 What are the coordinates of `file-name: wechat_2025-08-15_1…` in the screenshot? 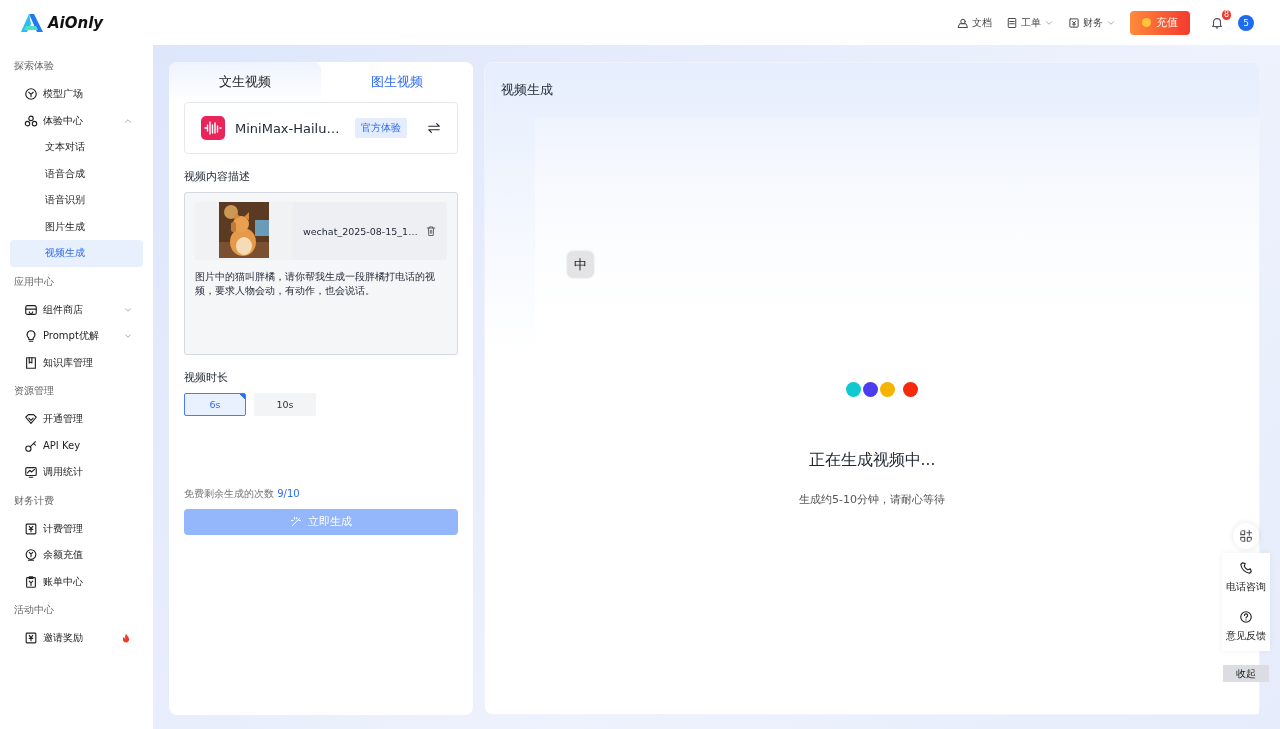 It's located at (360, 231).